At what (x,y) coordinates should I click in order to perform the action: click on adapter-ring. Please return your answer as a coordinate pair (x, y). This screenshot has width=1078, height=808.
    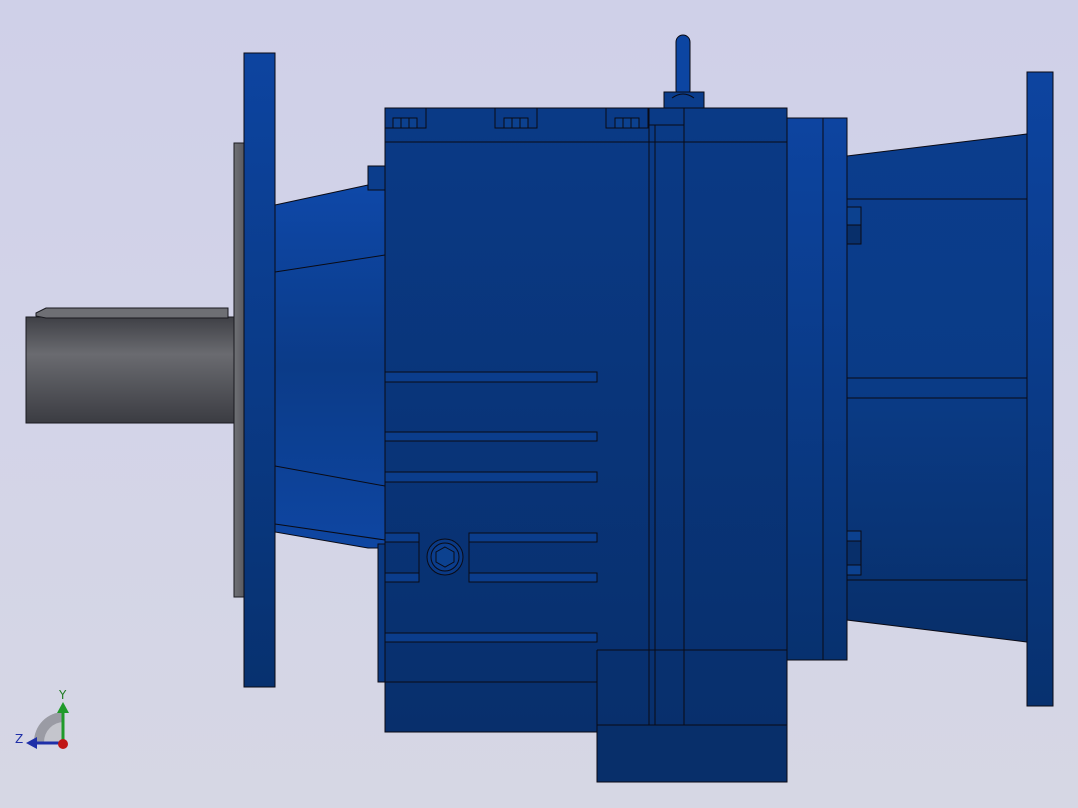
    Looking at the image, I should click on (805, 389).